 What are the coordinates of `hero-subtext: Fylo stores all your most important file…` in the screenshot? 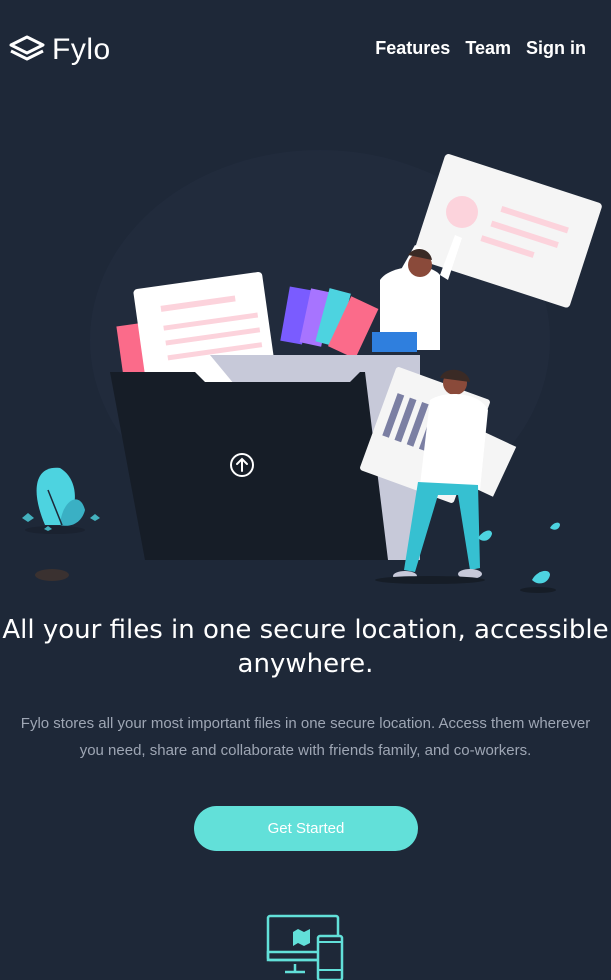 It's located at (305, 737).